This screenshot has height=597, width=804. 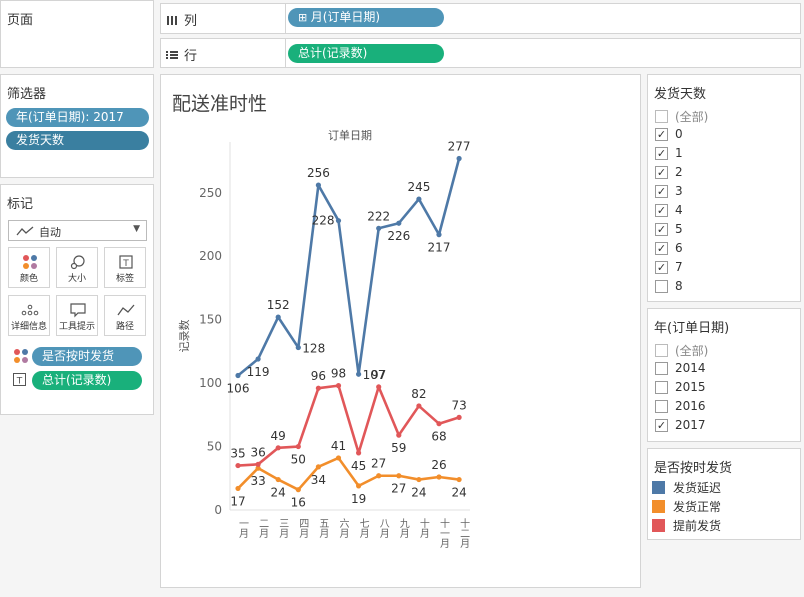 I want to click on filters-title: 筛选器, so click(x=27, y=94).